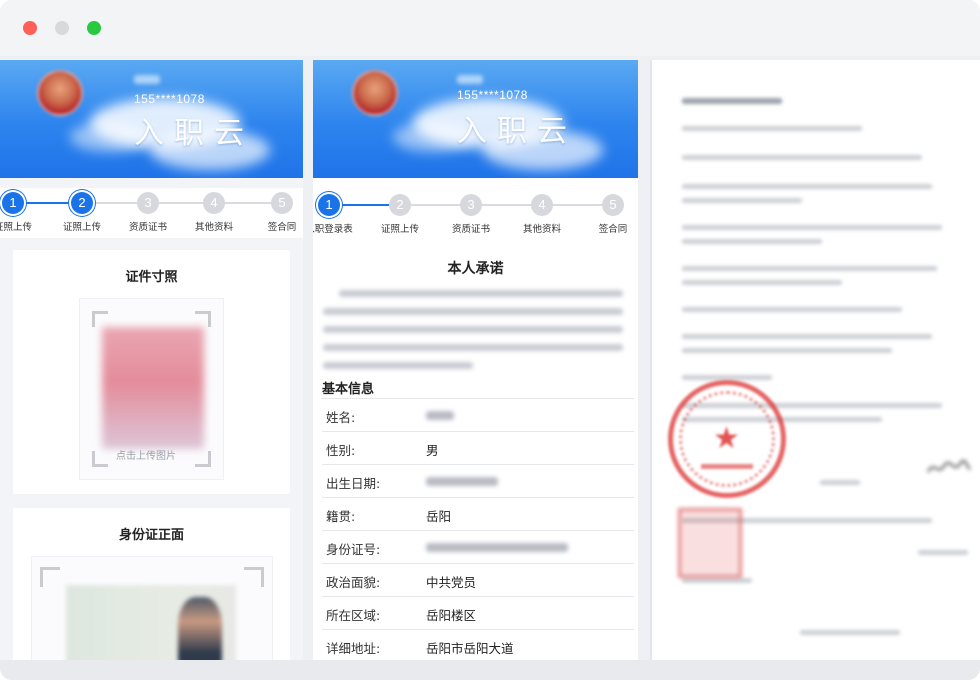  What do you see at coordinates (478, 448) in the screenshot?
I see `field-row-gender: 性别: 男` at bounding box center [478, 448].